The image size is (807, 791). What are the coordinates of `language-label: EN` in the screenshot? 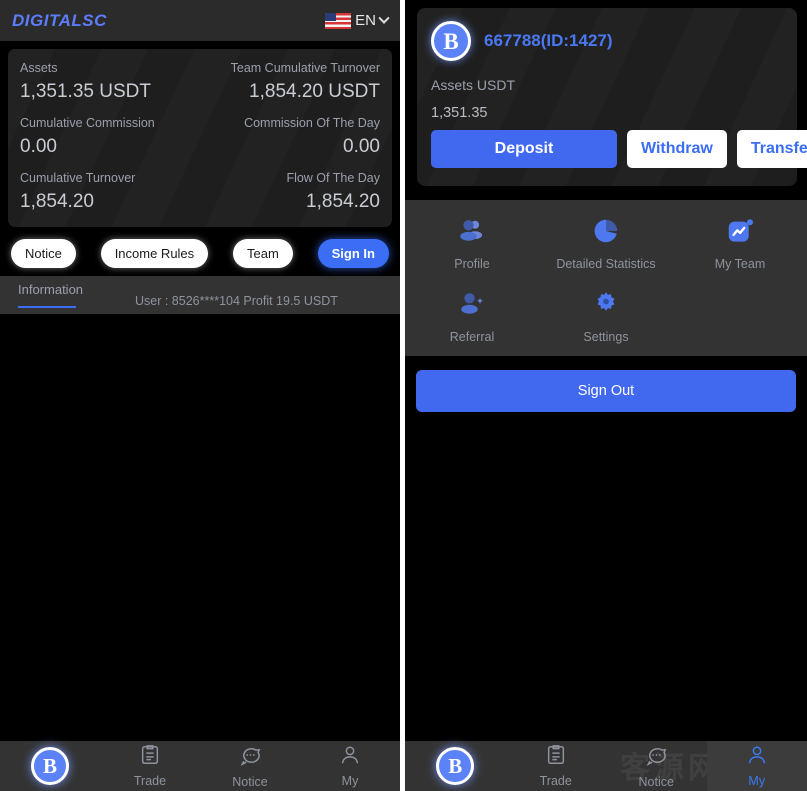 It's located at (365, 20).